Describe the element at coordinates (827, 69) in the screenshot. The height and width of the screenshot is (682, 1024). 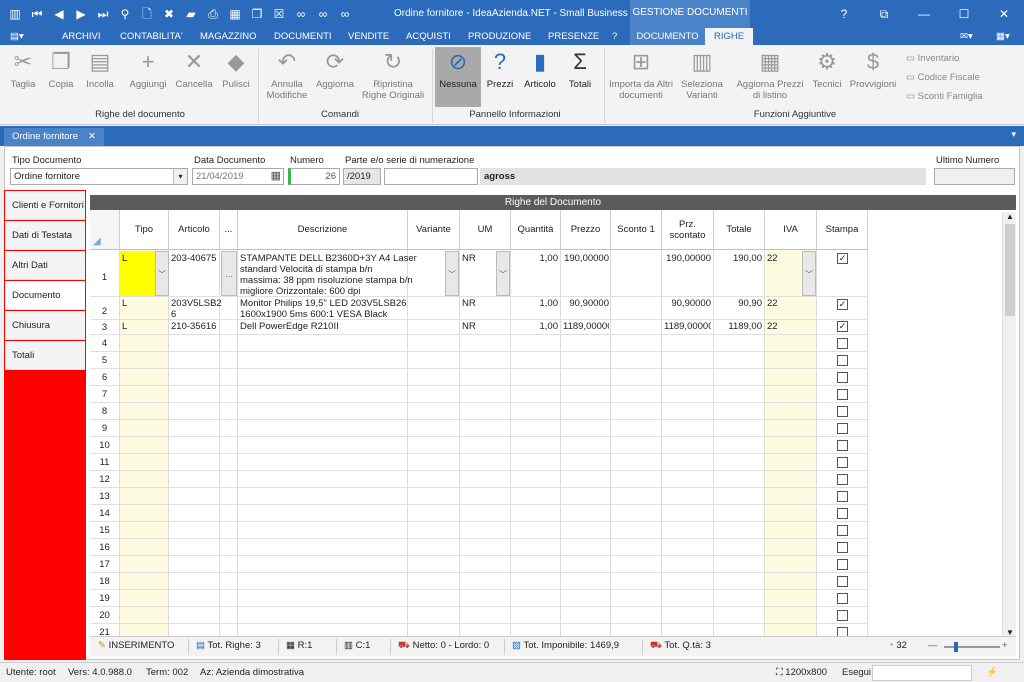
I see `tecnici-button: ⚙ Tecnici` at that location.